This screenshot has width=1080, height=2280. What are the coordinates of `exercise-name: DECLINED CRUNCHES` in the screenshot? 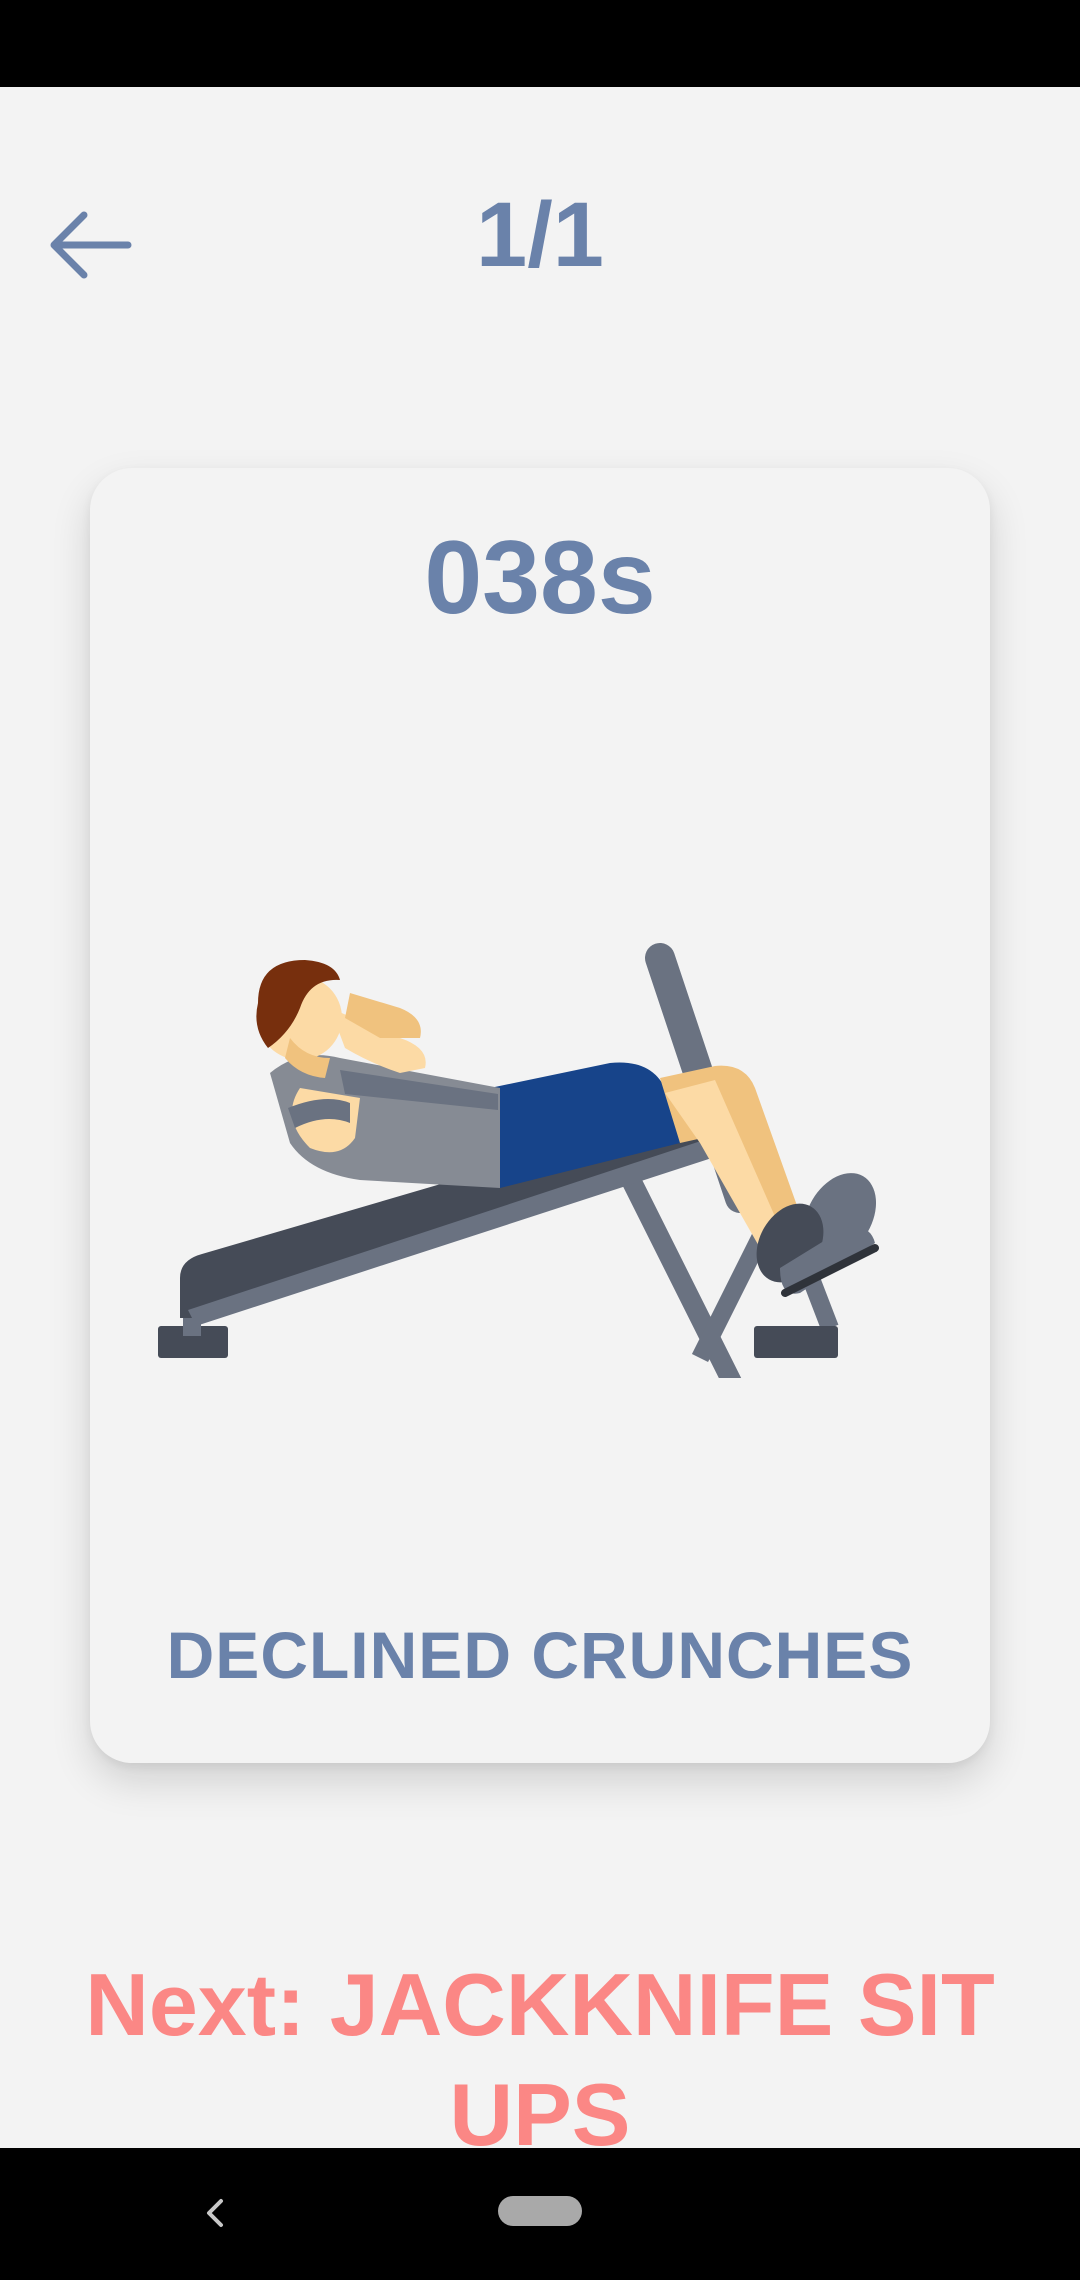 It's located at (540, 1655).